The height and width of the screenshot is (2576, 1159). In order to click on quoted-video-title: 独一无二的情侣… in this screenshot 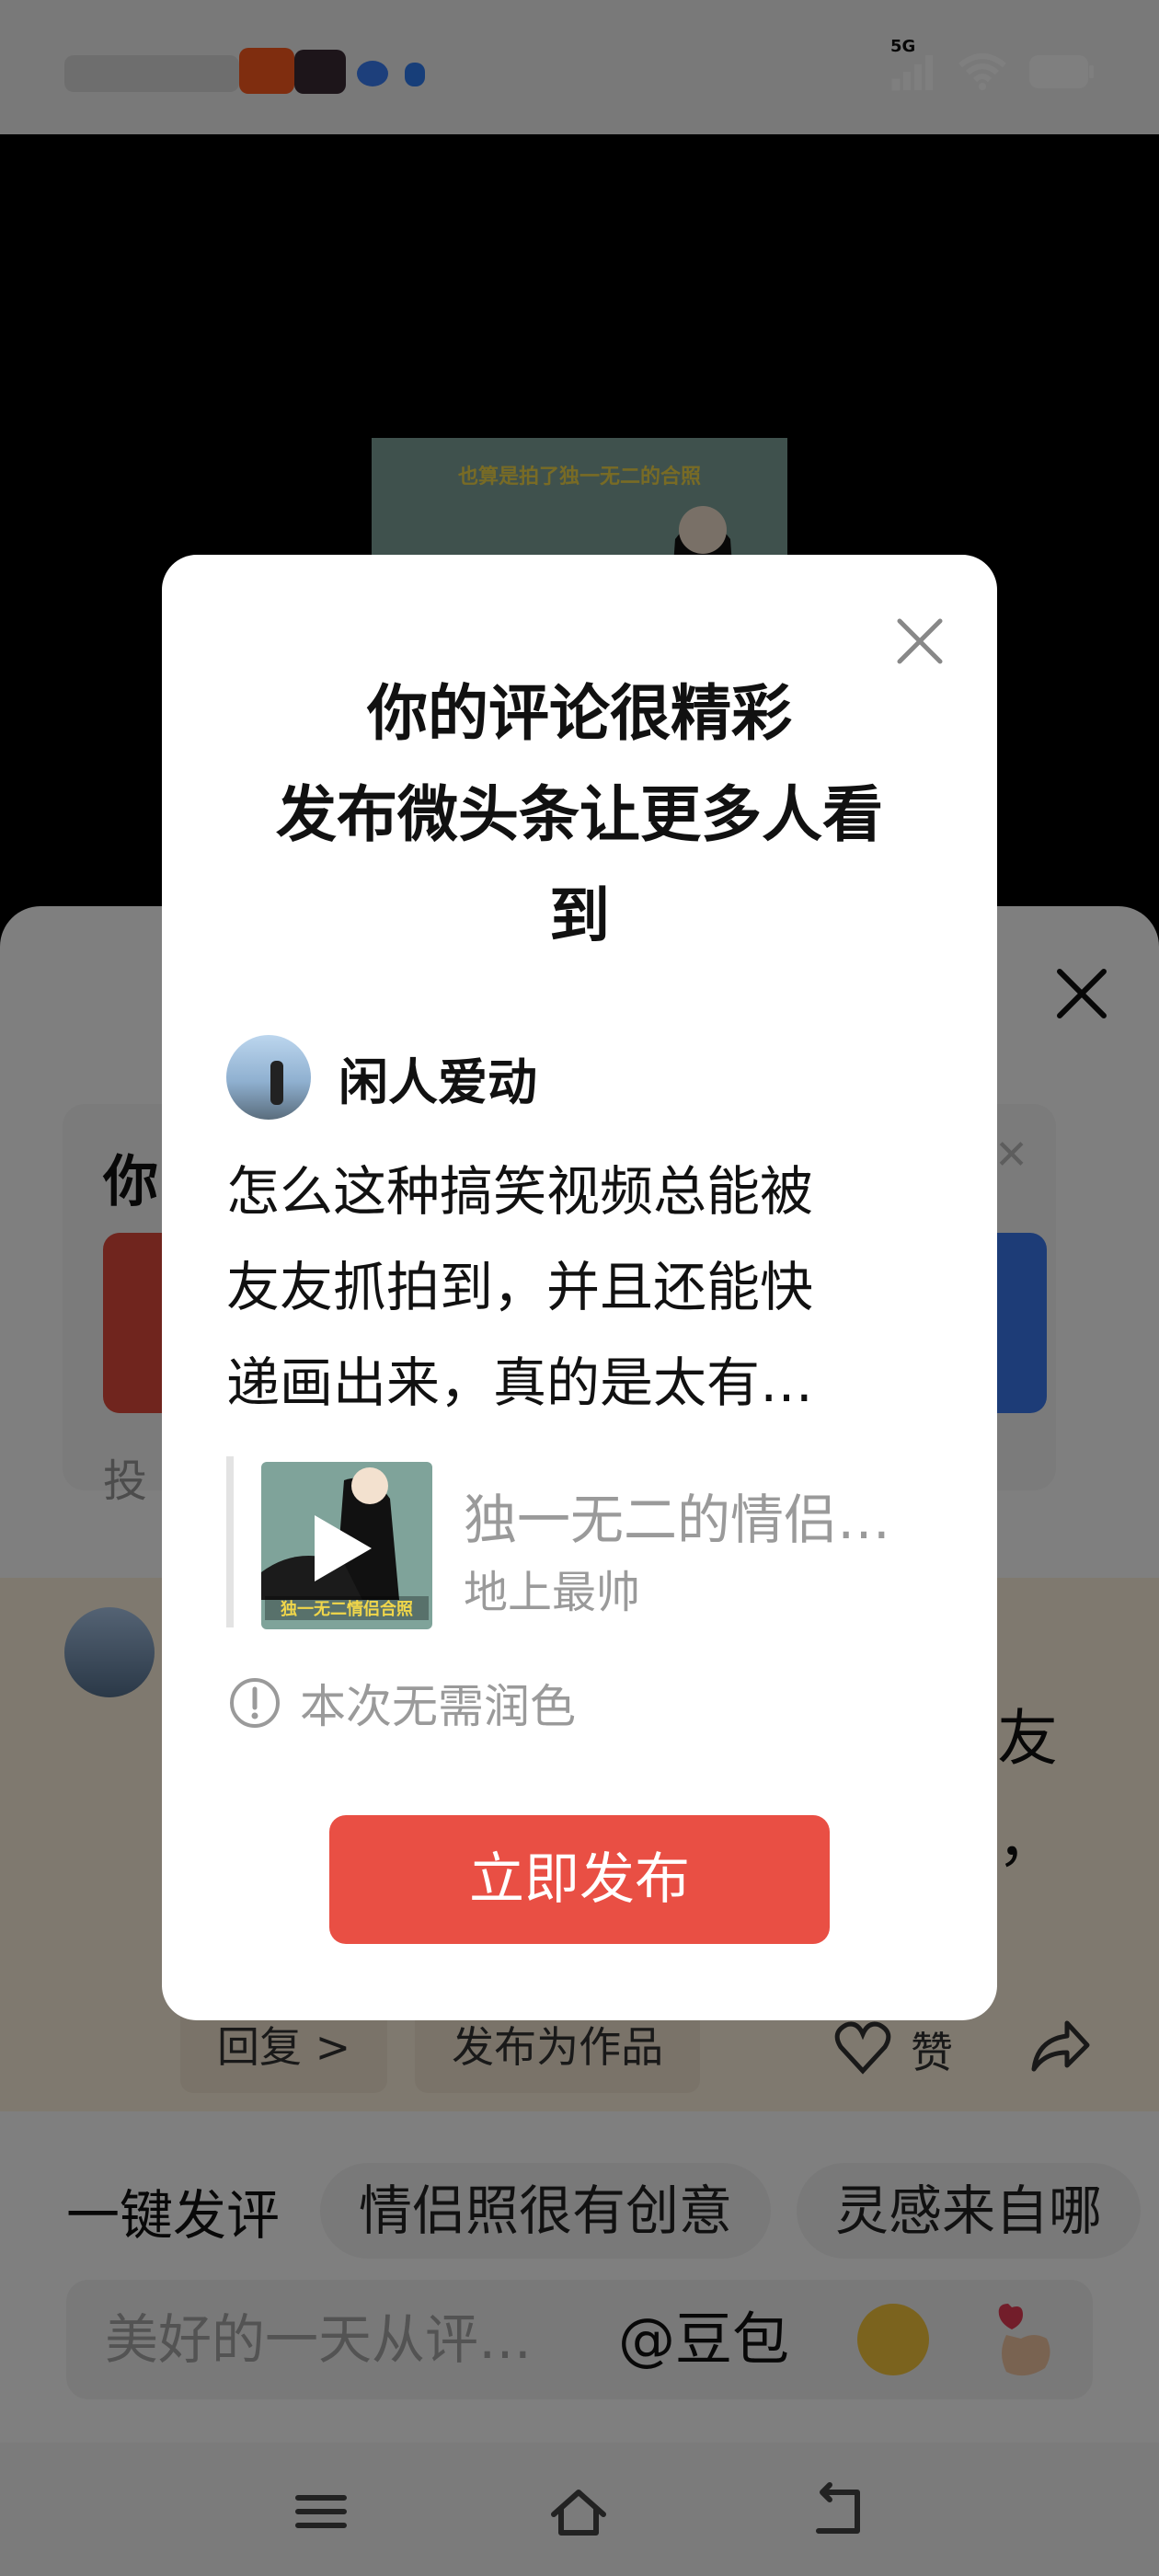, I will do `click(677, 1520)`.